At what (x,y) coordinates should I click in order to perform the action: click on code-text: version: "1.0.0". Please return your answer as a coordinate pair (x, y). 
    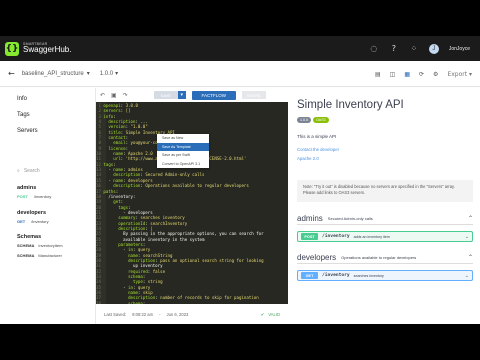
    Looking at the image, I should click on (128, 127).